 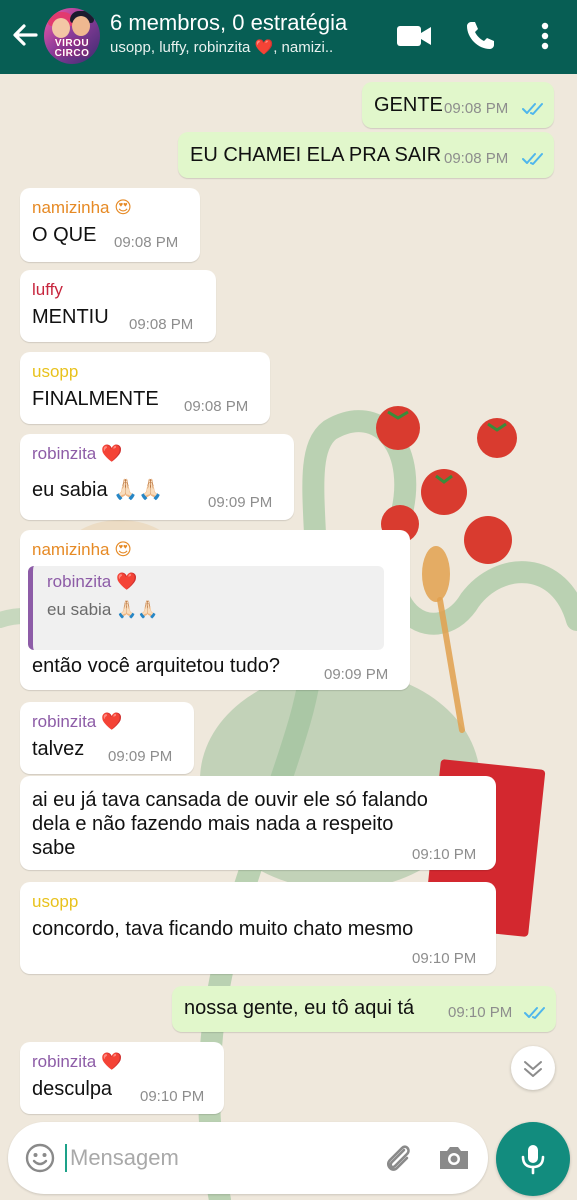 I want to click on chevron-down-icon, so click(x=533, y=1069).